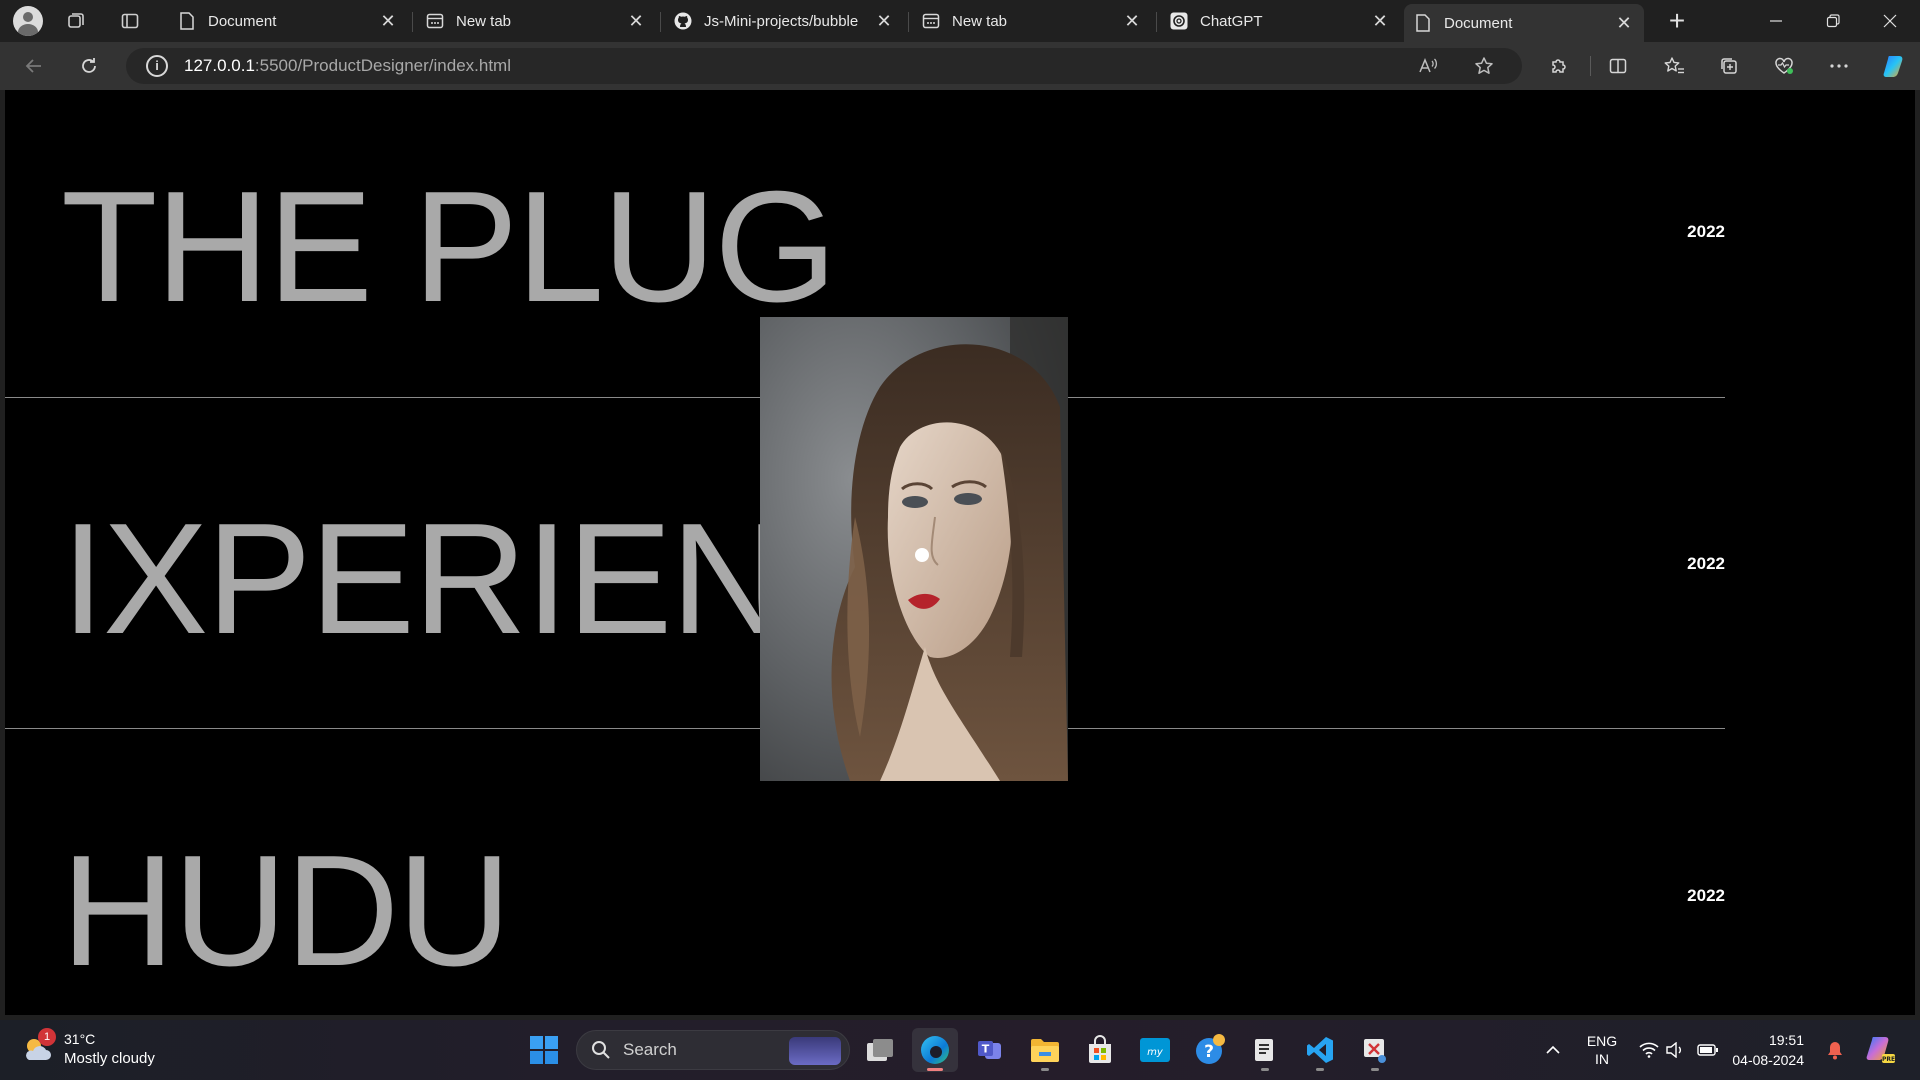 The width and height of the screenshot is (1920, 1080). I want to click on profile-button, so click(28, 21).